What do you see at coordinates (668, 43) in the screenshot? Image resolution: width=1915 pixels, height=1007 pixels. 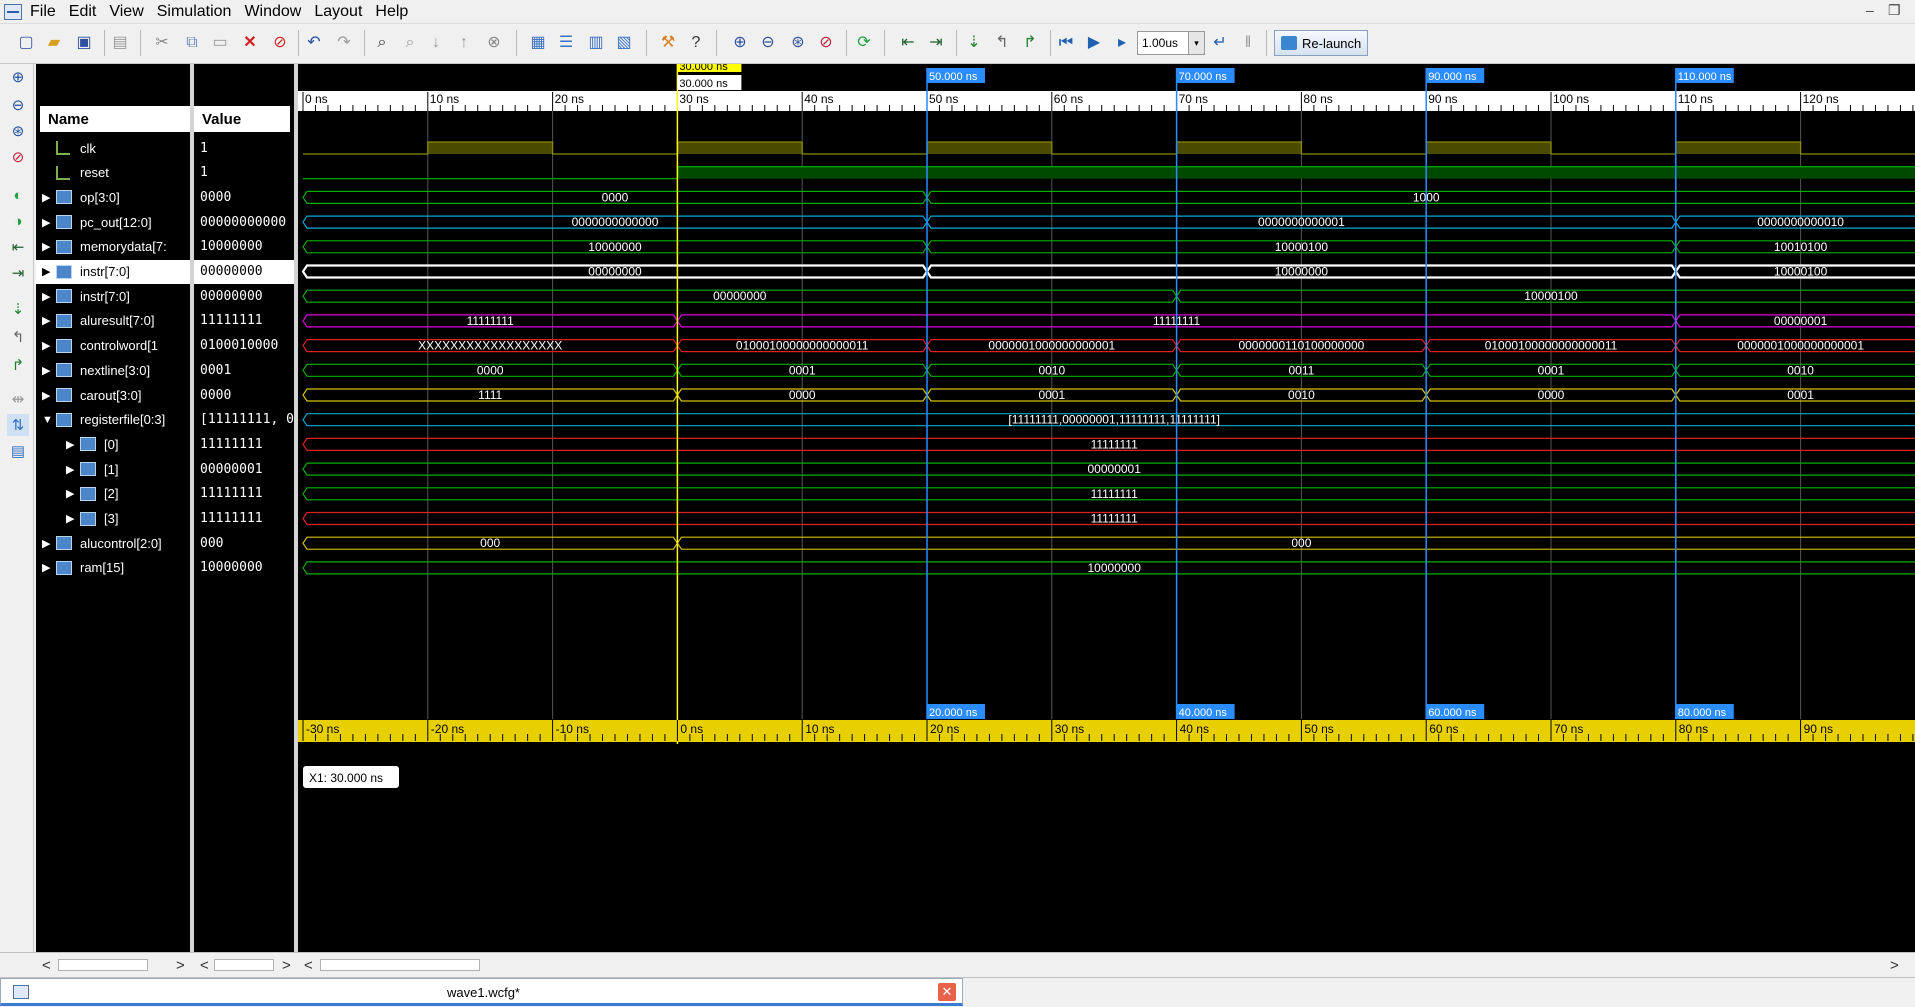 I see `settings-icon: ⚒` at bounding box center [668, 43].